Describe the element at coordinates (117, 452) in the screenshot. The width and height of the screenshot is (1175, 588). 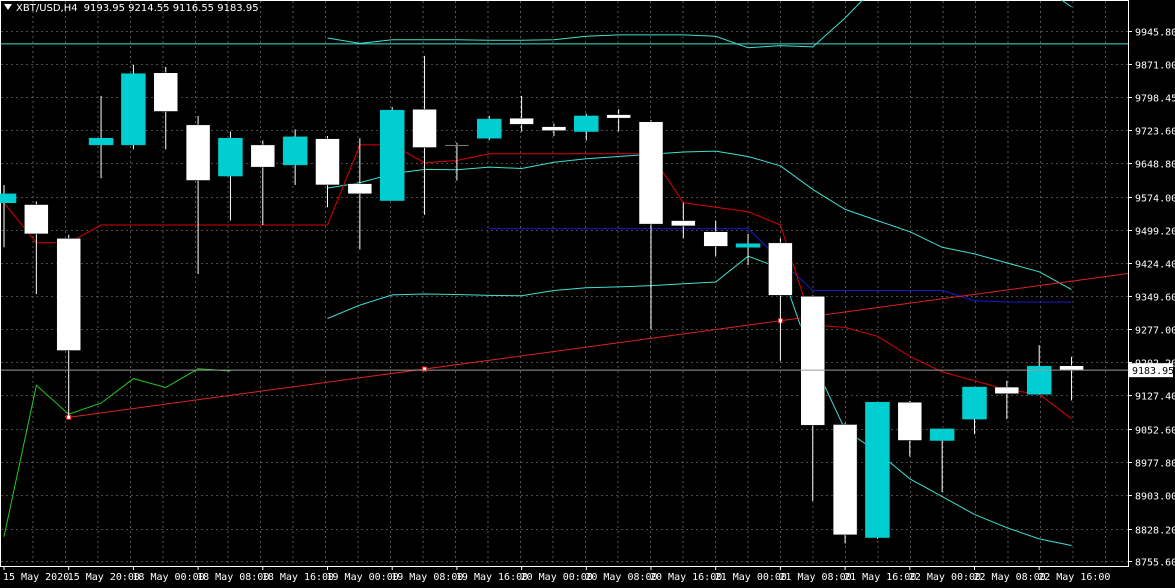
I see `green-line` at that location.